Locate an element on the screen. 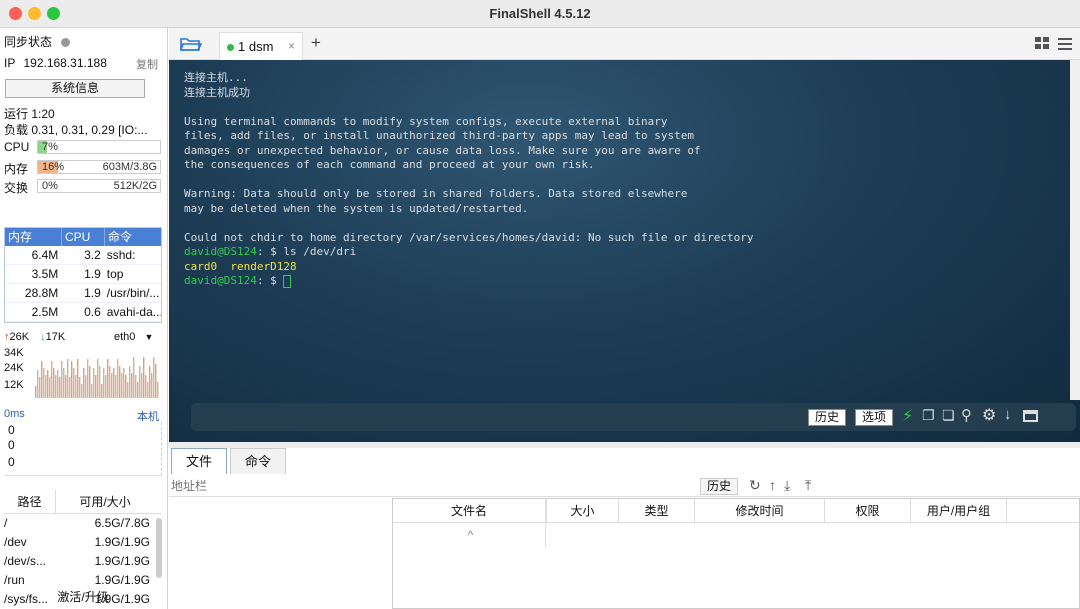  ip-label: IP is located at coordinates (10, 63).